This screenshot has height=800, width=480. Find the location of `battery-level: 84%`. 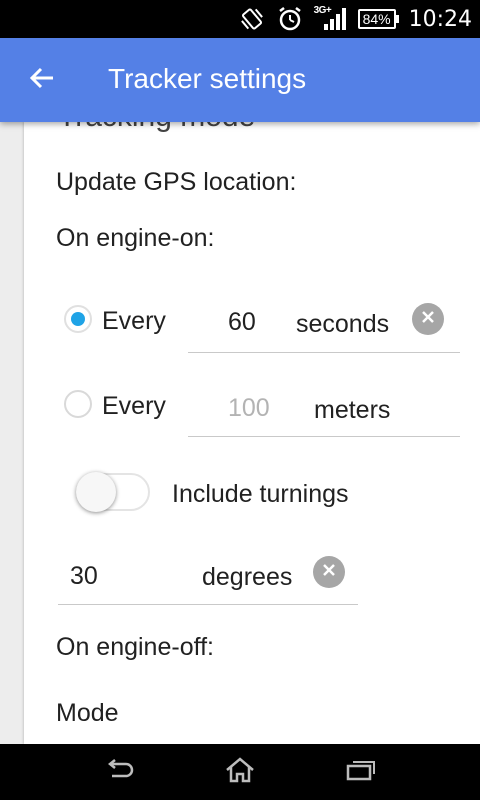

battery-level: 84% is located at coordinates (376, 19).